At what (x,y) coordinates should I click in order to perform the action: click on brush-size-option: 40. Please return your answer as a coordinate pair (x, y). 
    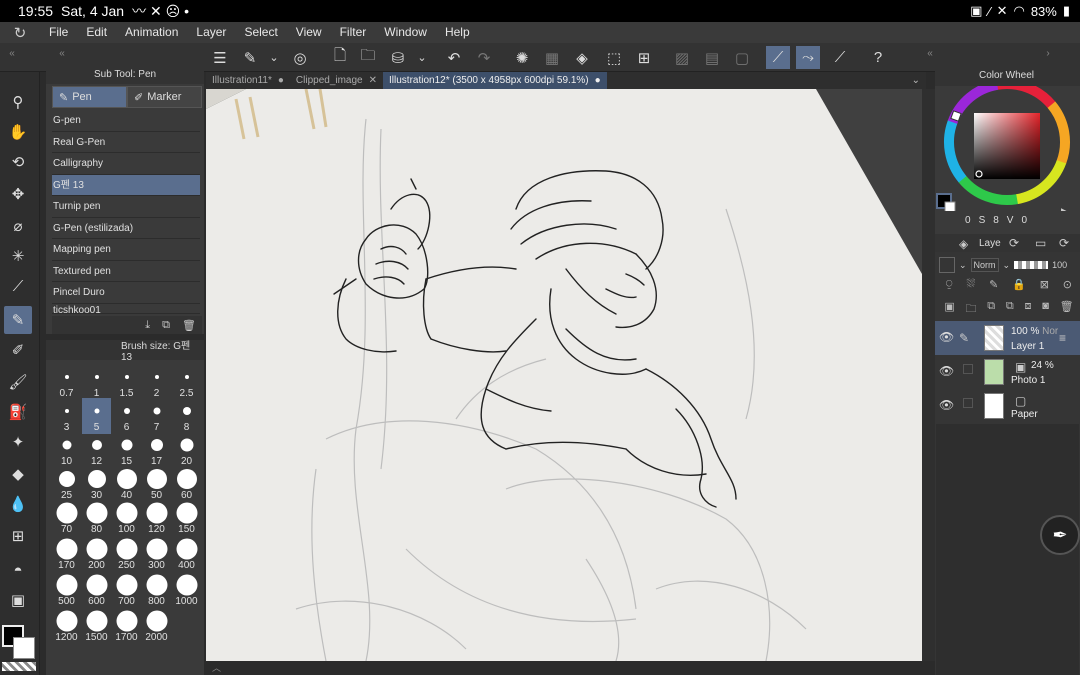
    Looking at the image, I should click on (126, 484).